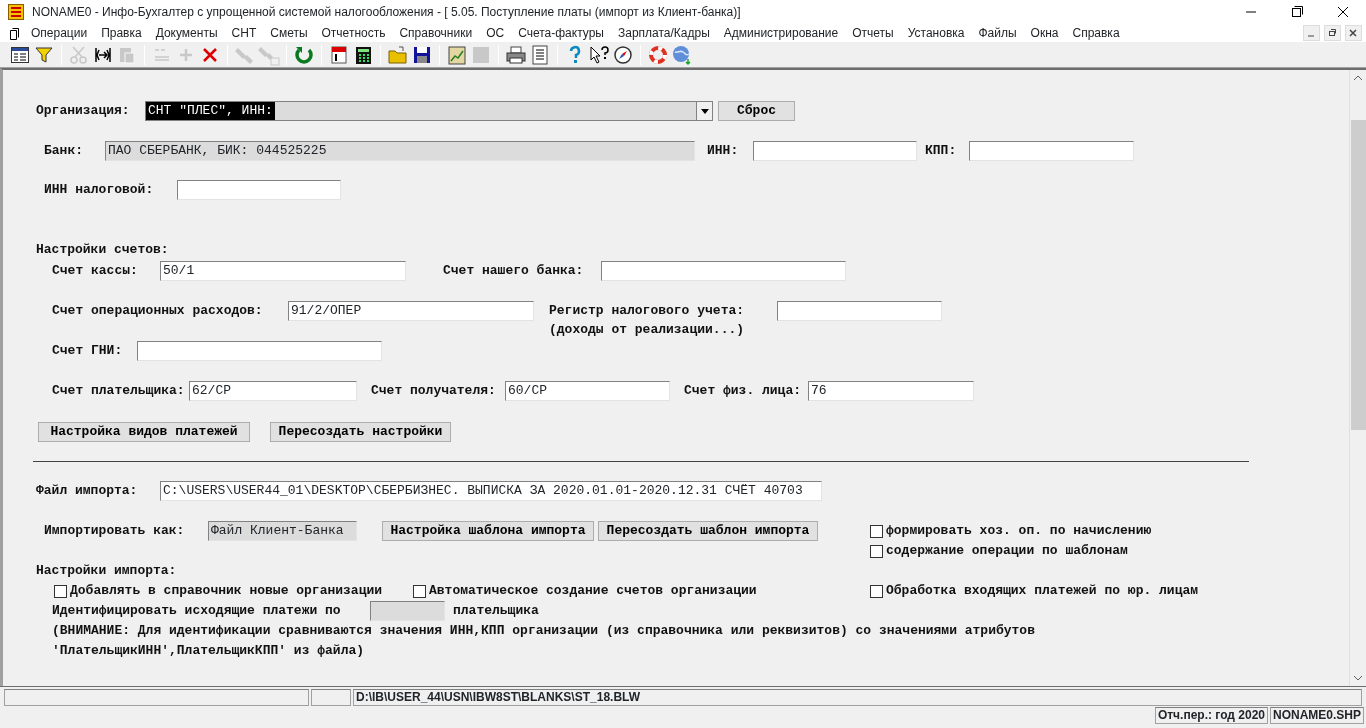 Image resolution: width=1366 pixels, height=728 pixels. I want to click on menu-item: ОС, so click(495, 33).